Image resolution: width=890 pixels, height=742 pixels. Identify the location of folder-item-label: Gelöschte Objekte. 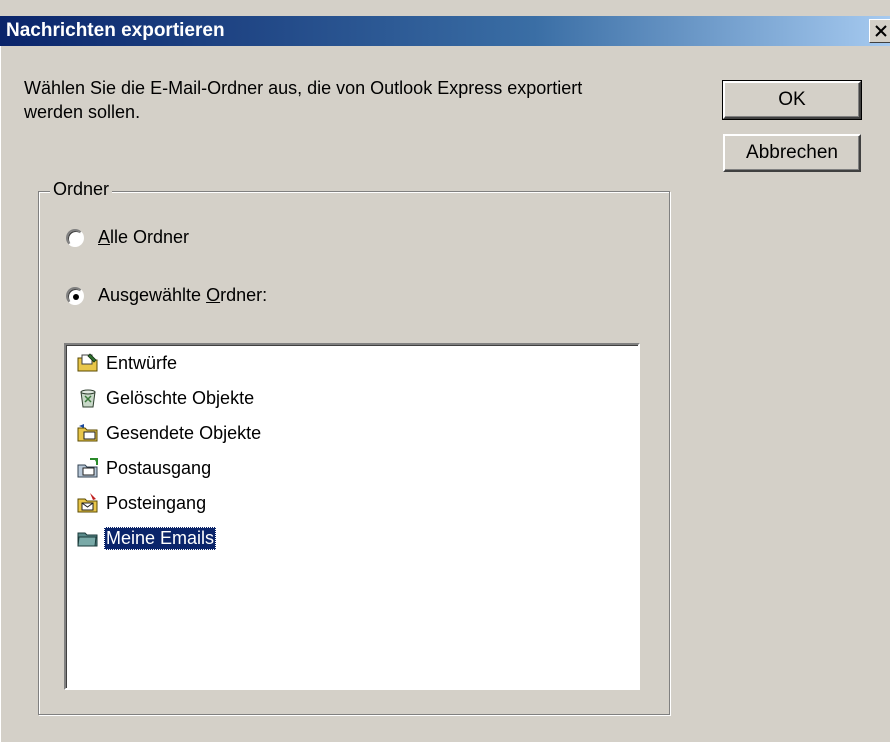
(180, 397).